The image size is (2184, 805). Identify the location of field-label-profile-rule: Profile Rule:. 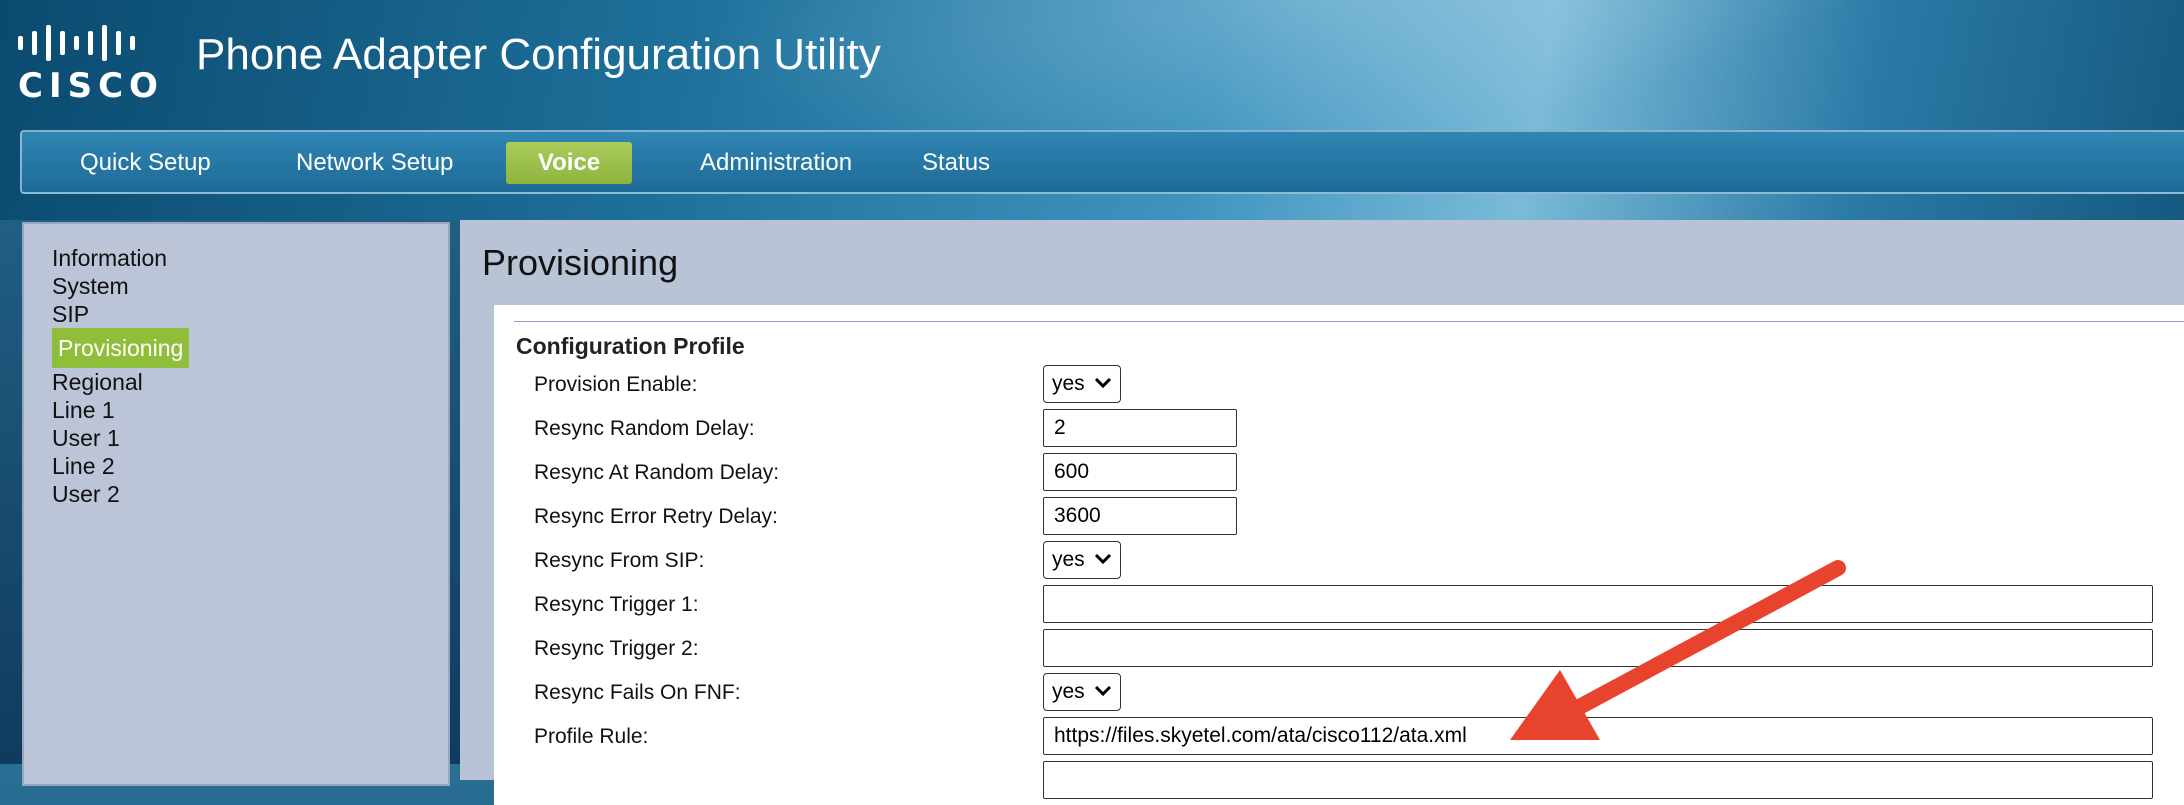
(591, 736).